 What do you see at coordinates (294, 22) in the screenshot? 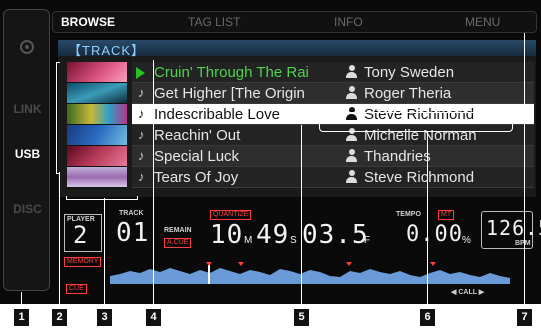
I see `top-tab-bar: BROWSE TAG LIST INFO MENU` at bounding box center [294, 22].